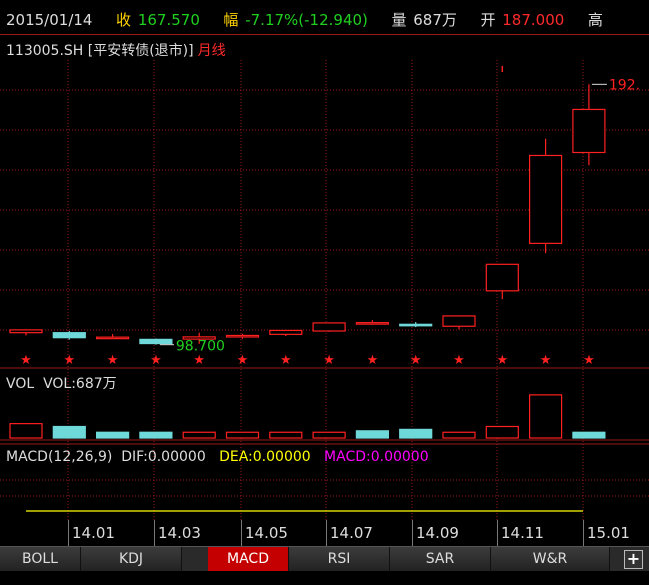 Image resolution: width=649 pixels, height=585 pixels. What do you see at coordinates (608, 533) in the screenshot?
I see `x-tick-label: 15.01` at bounding box center [608, 533].